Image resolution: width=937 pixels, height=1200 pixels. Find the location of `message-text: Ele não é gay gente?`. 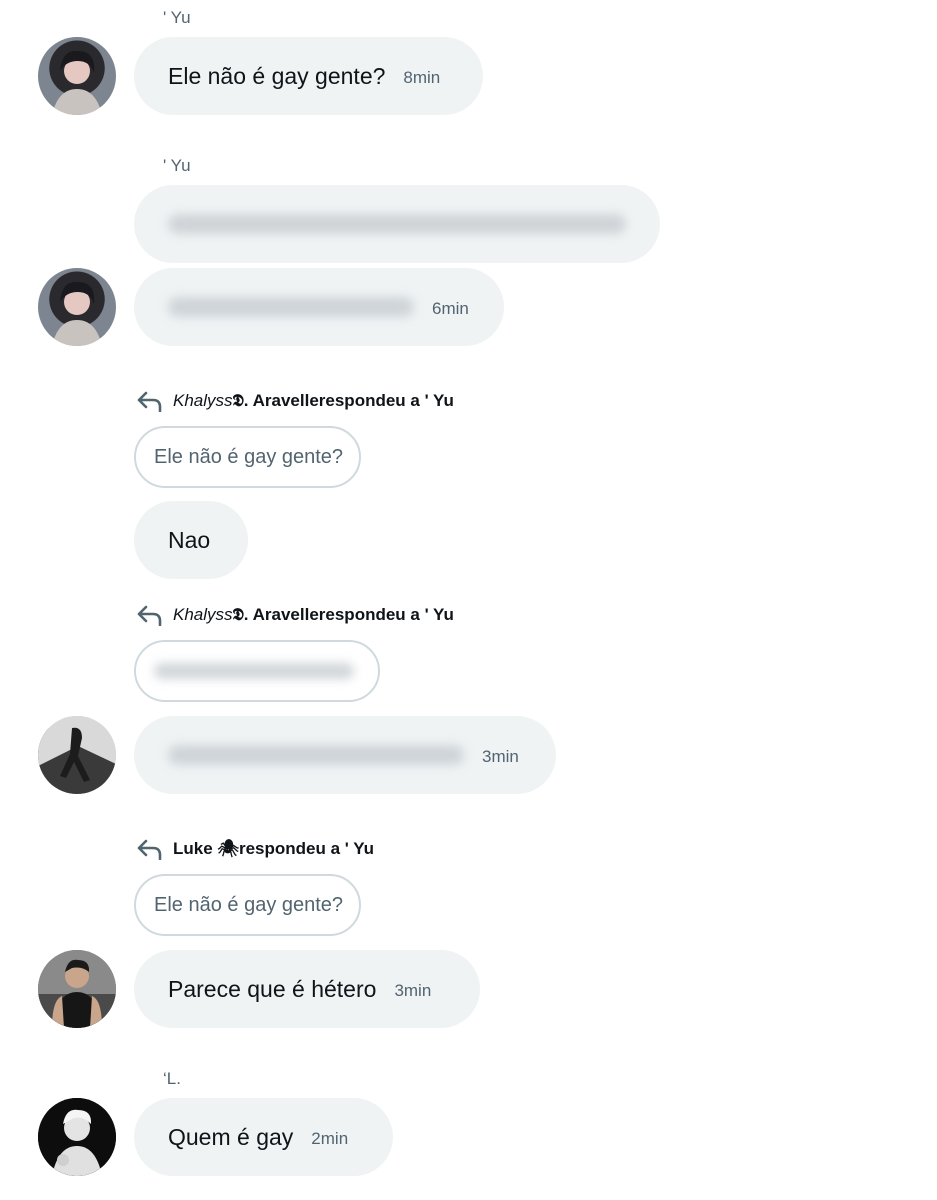

message-text: Ele não é gay gente? is located at coordinates (277, 75).